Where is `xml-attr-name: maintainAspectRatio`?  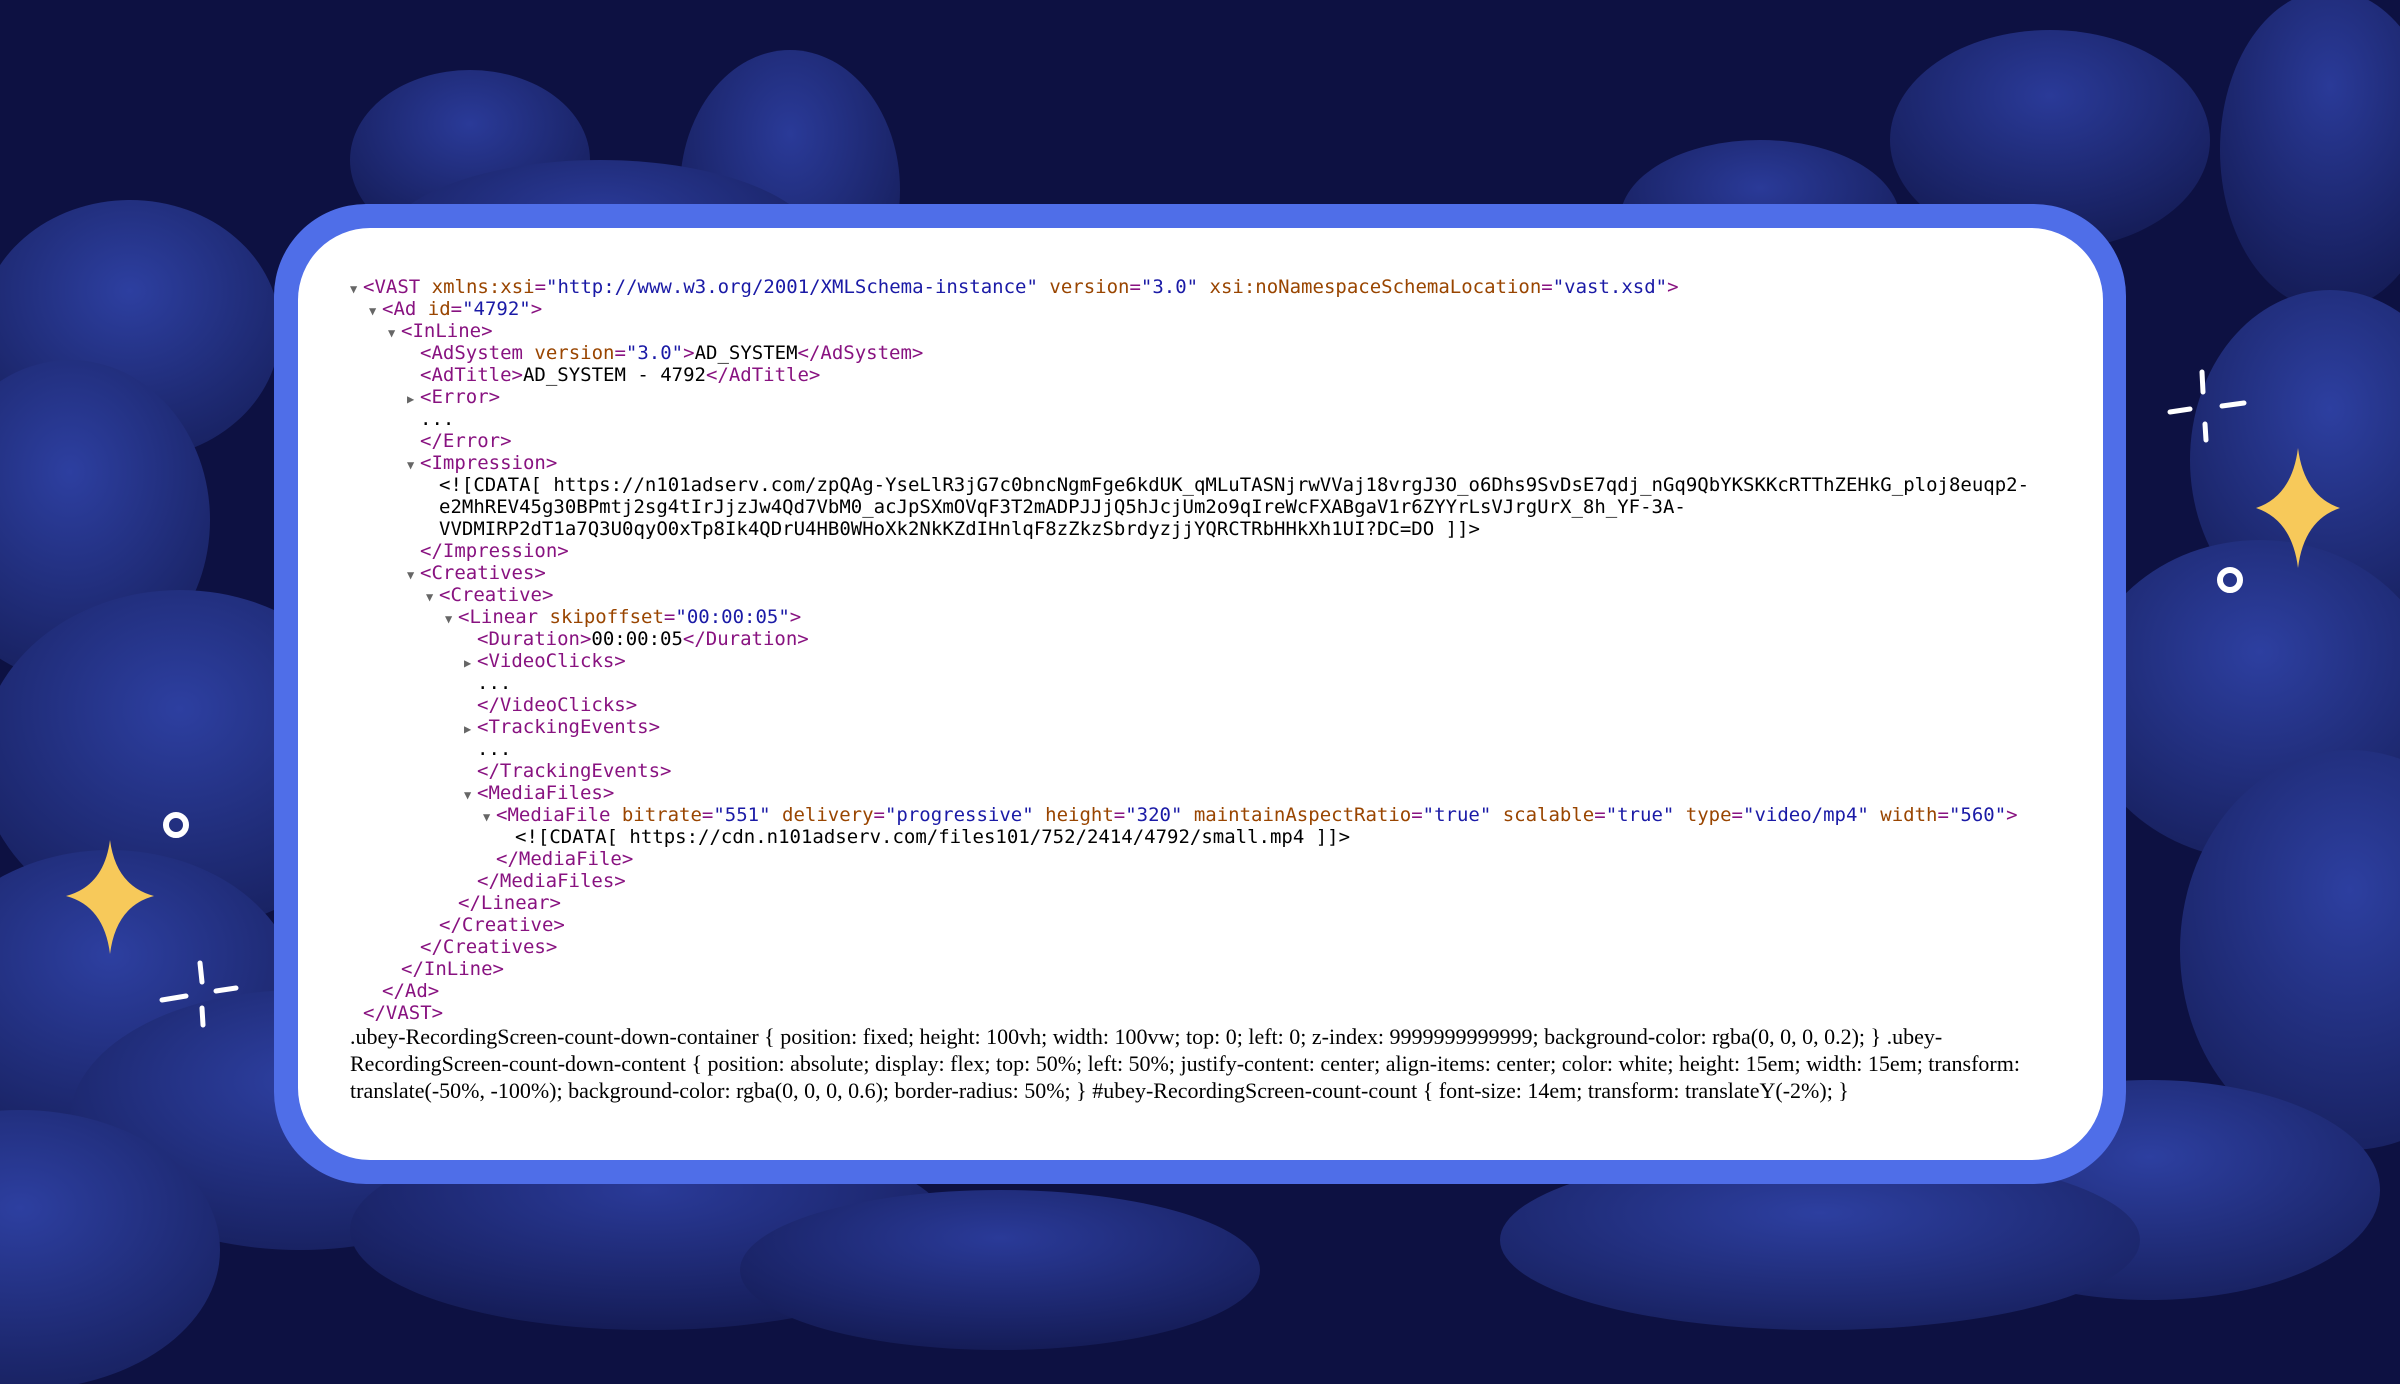 xml-attr-name: maintainAspectRatio is located at coordinates (1297, 815).